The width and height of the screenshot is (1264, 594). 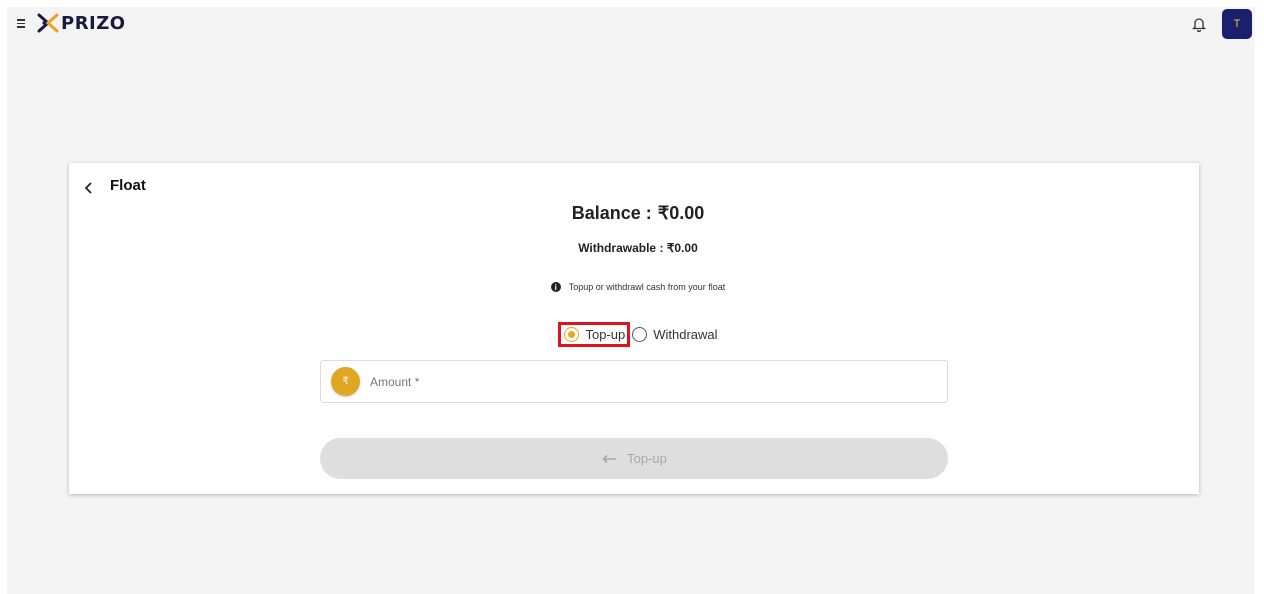 I want to click on radio-button-selected, so click(x=572, y=334).